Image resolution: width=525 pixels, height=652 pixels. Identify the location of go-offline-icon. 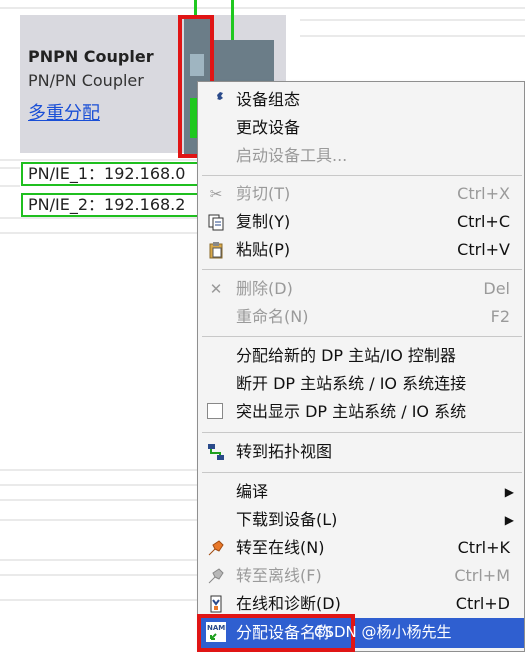
(216, 576).